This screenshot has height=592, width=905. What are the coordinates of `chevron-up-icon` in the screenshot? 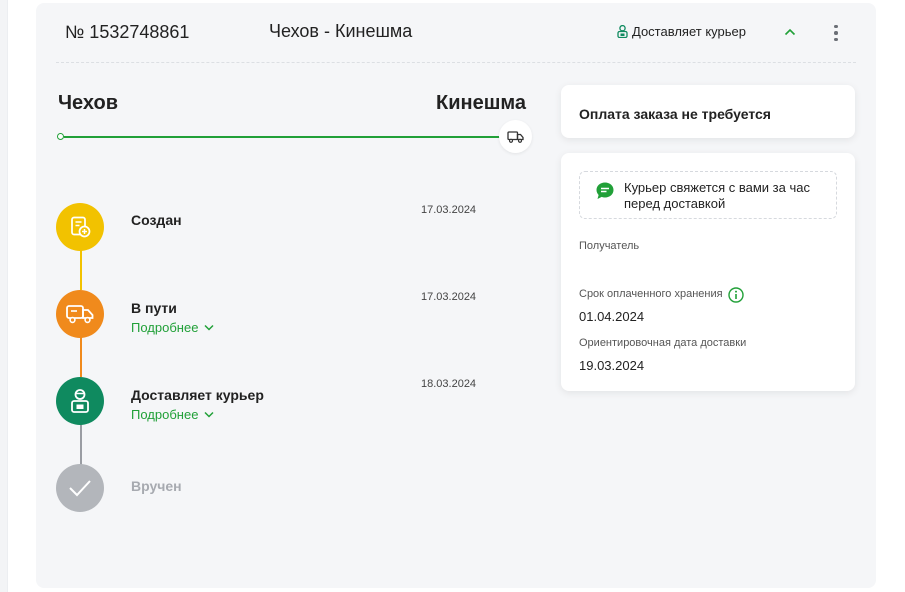 It's located at (790, 32).